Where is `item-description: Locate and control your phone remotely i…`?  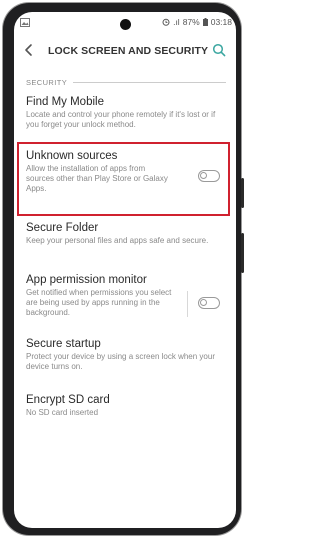 item-description: Locate and control your phone remotely i… is located at coordinates (121, 119).